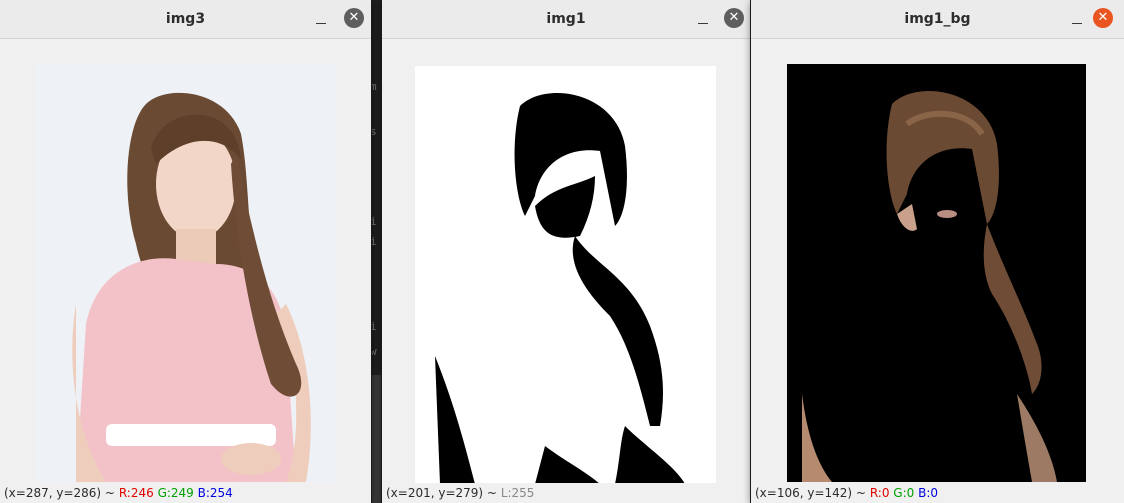 Image resolution: width=1124 pixels, height=503 pixels. I want to click on status-bar: (x=287, y=286) ~ R:246 G:249 B:254, so click(185, 493).